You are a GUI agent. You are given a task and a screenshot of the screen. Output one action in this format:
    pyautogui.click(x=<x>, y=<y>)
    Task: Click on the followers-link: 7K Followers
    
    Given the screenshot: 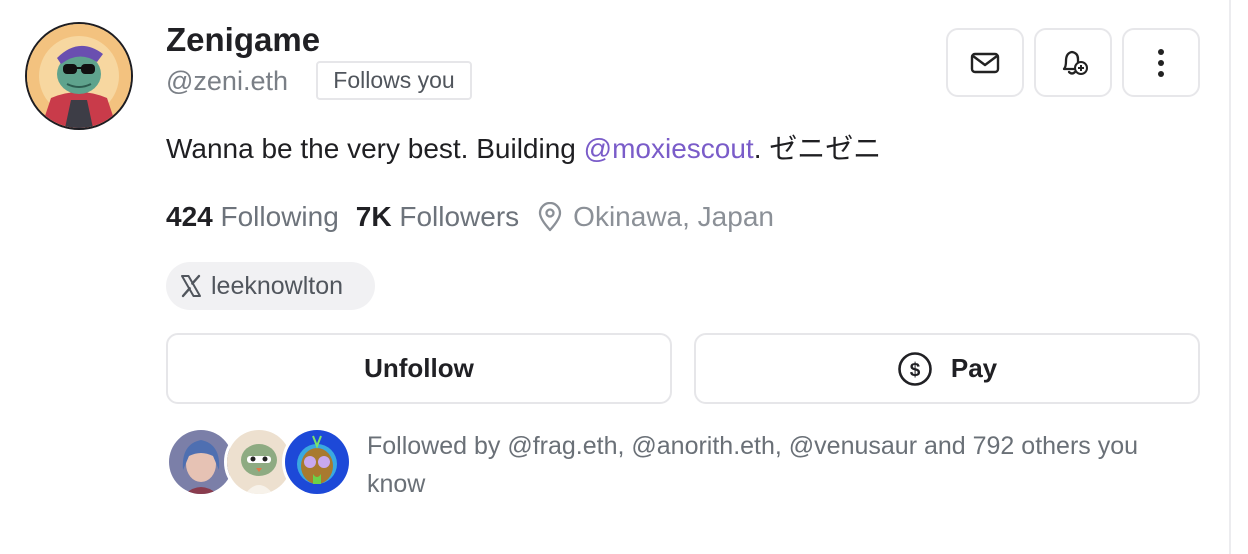 What is the action you would take?
    pyautogui.click(x=437, y=217)
    